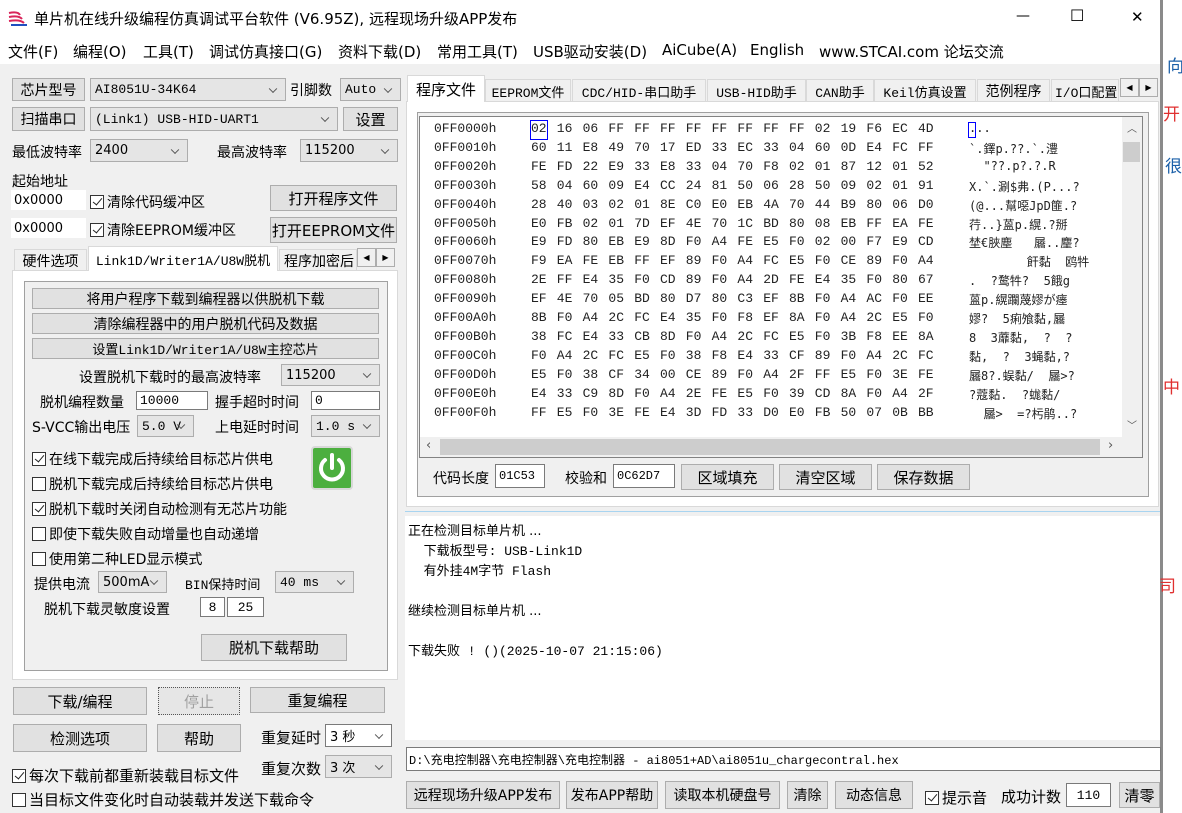 This screenshot has width=1182, height=813. I want to click on hex-byte: 8E, so click(668, 206).